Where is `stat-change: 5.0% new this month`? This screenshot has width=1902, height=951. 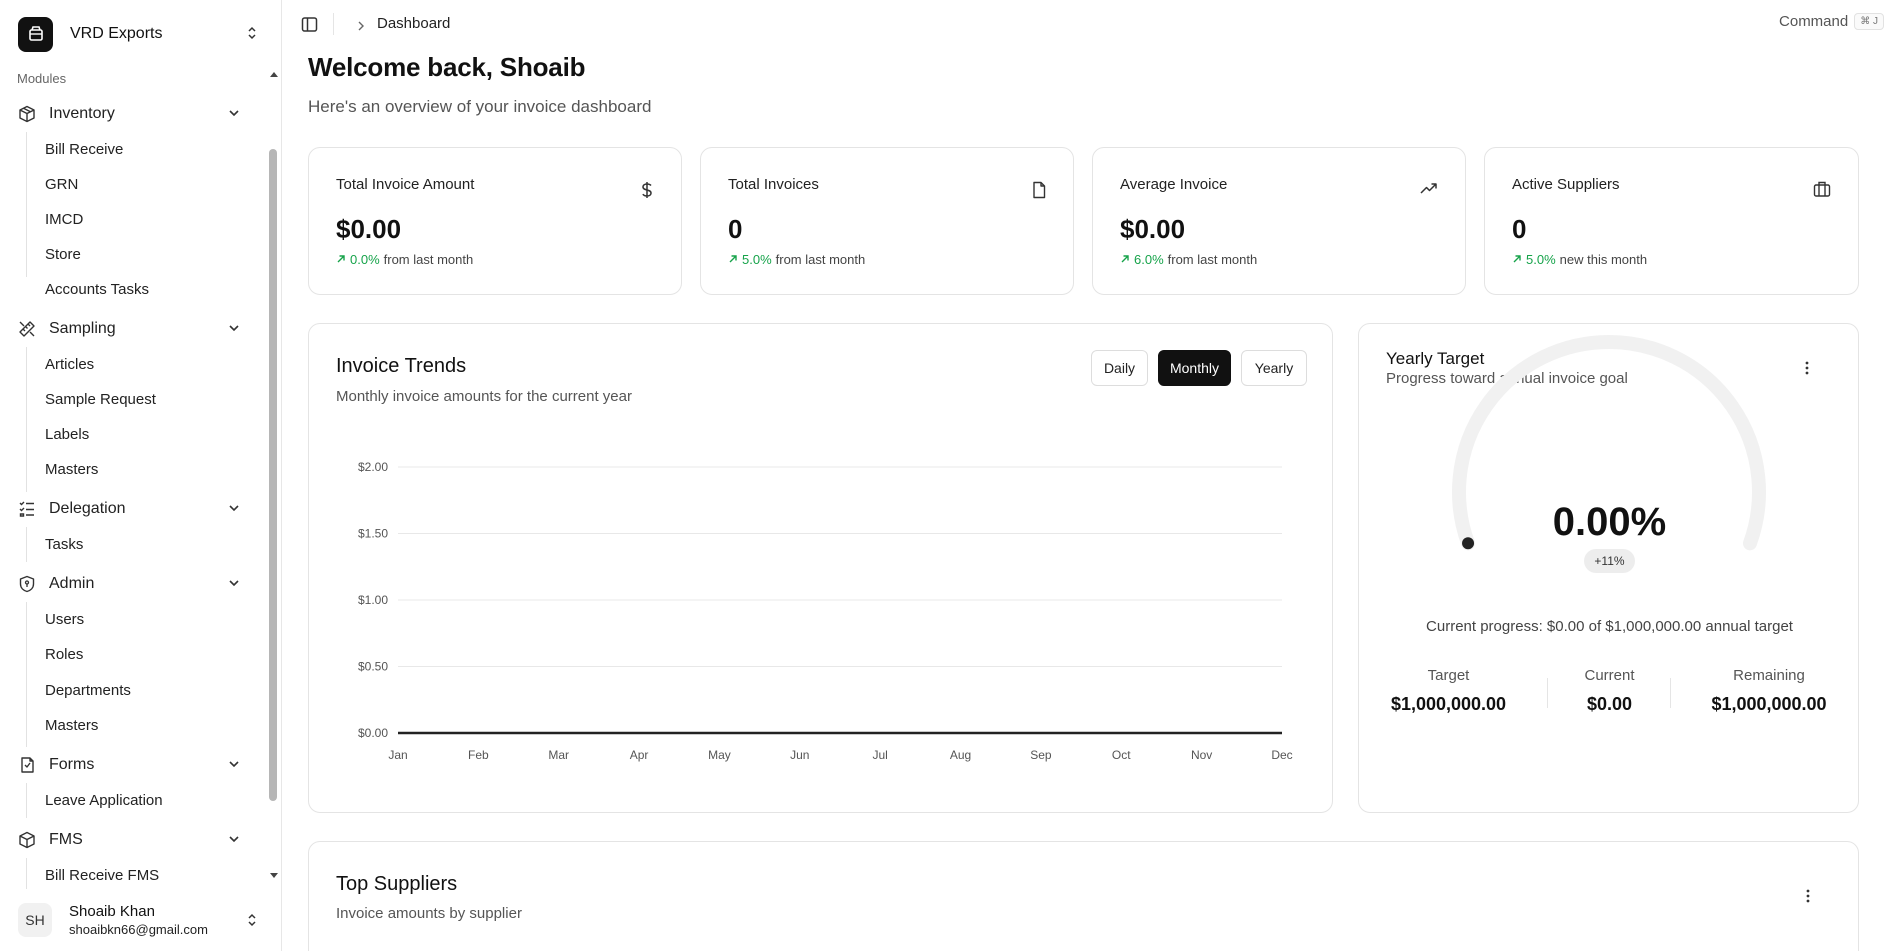
stat-change: 5.0% new this month is located at coordinates (1579, 259).